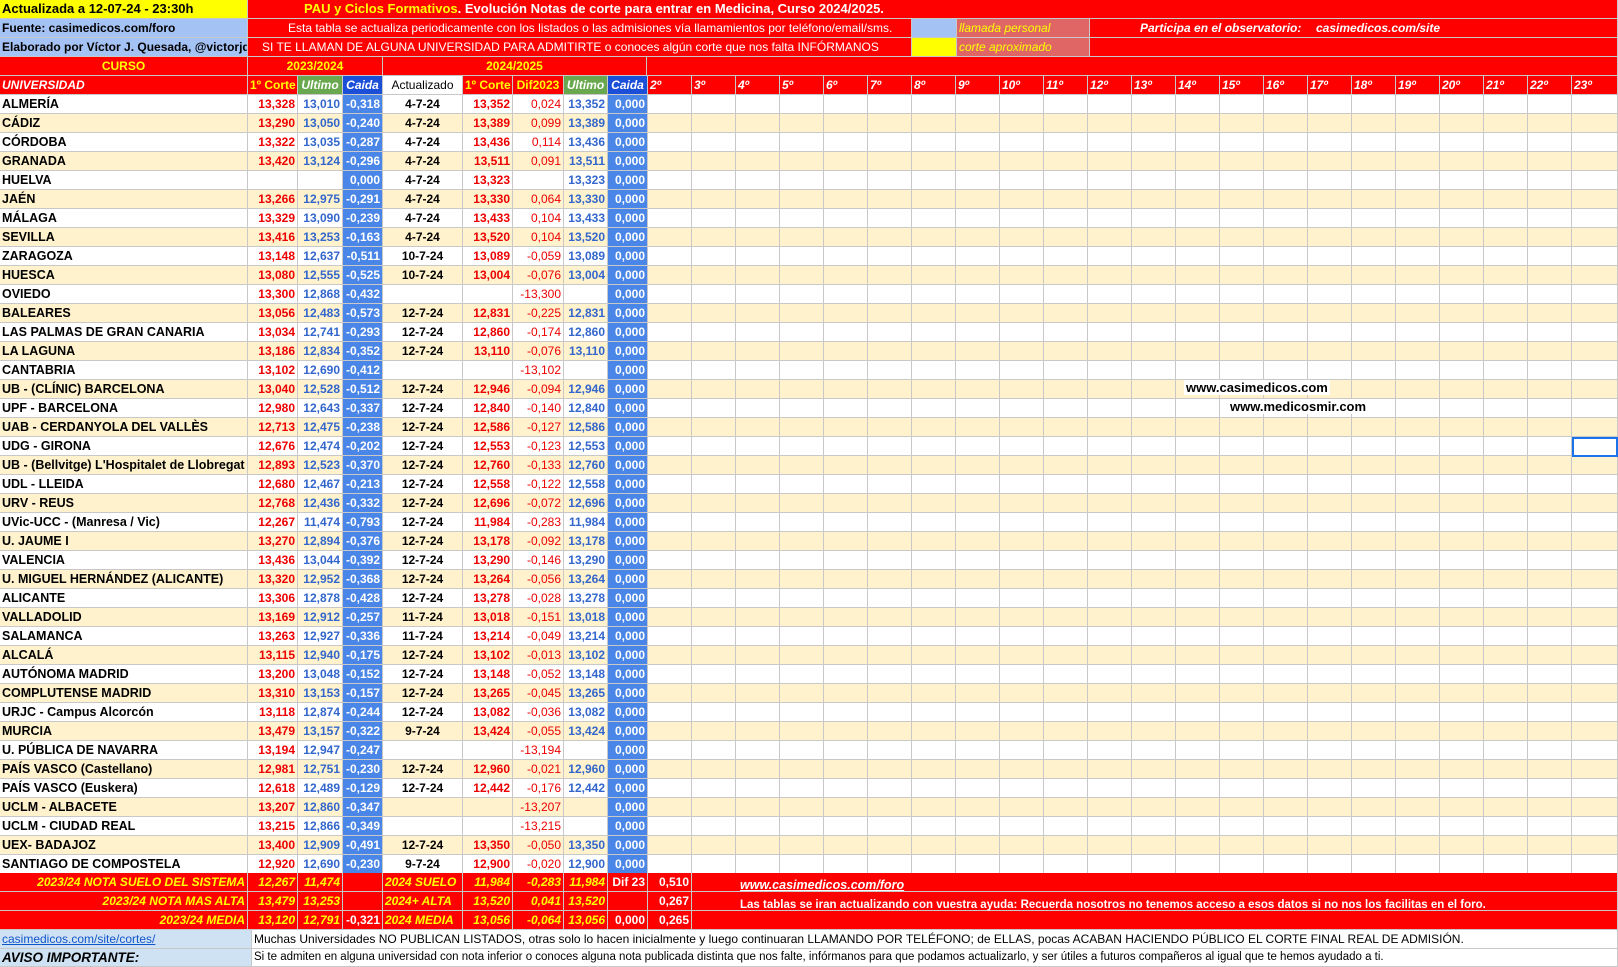 The width and height of the screenshot is (1618, 967). I want to click on cut-2024-last: 13,323, so click(586, 180).